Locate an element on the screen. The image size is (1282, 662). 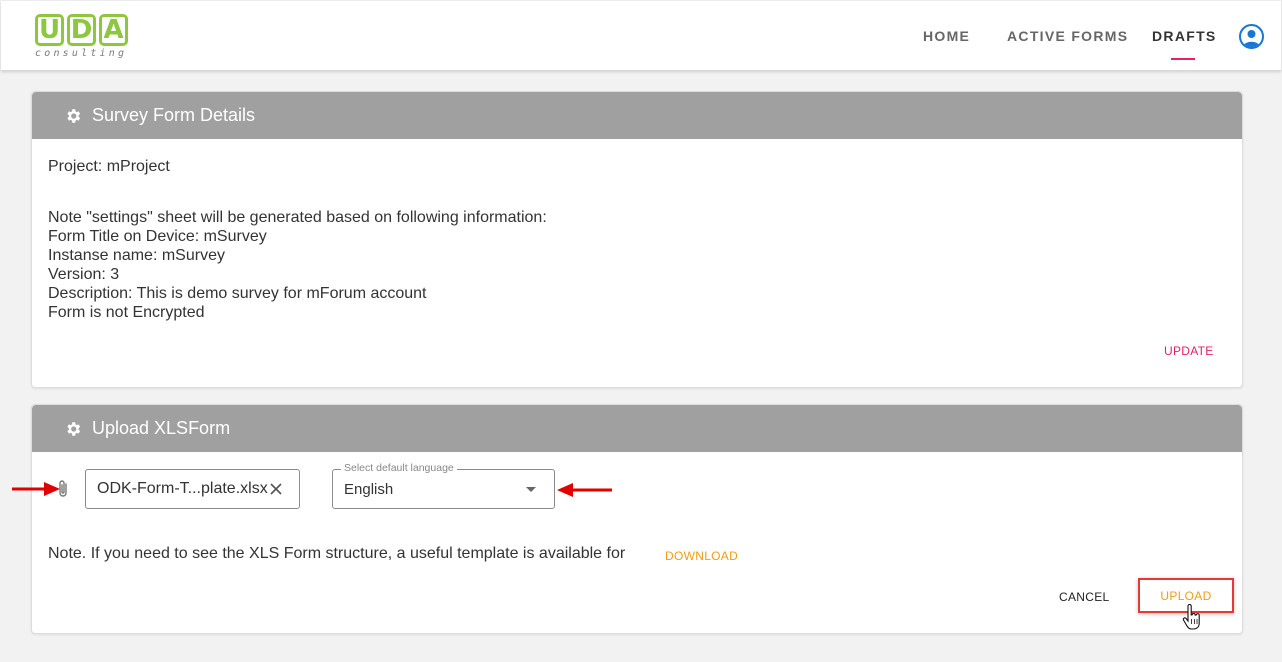
selected-file-chip: ODK-Form-T...plate.xlsx is located at coordinates (192, 489).